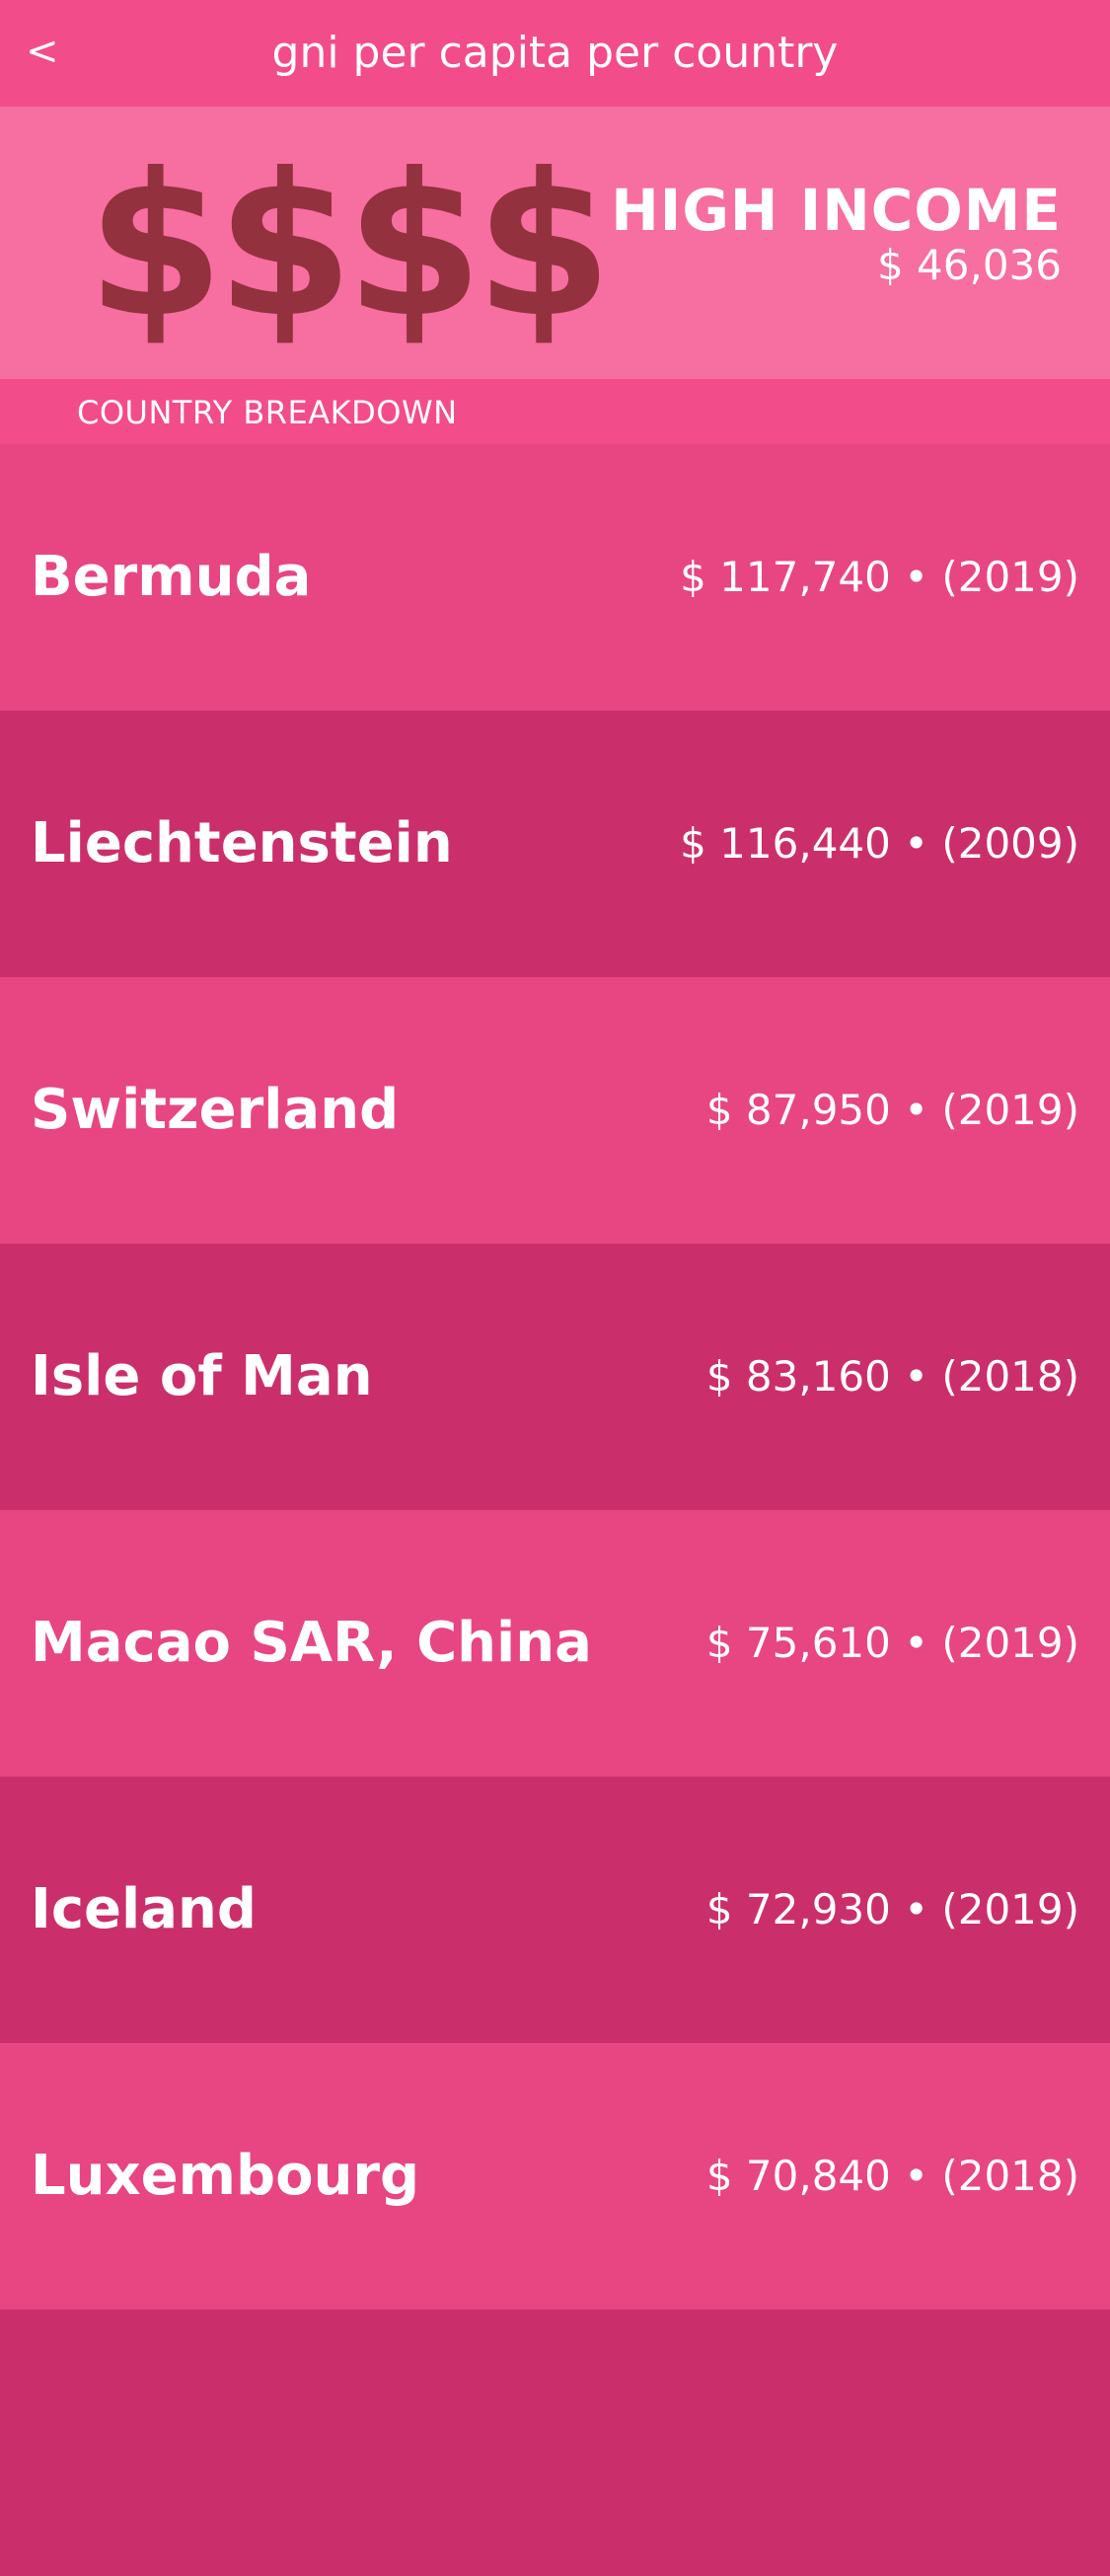 This screenshot has height=2576, width=1110. I want to click on page-title: gni per capita per country, so click(555, 53).